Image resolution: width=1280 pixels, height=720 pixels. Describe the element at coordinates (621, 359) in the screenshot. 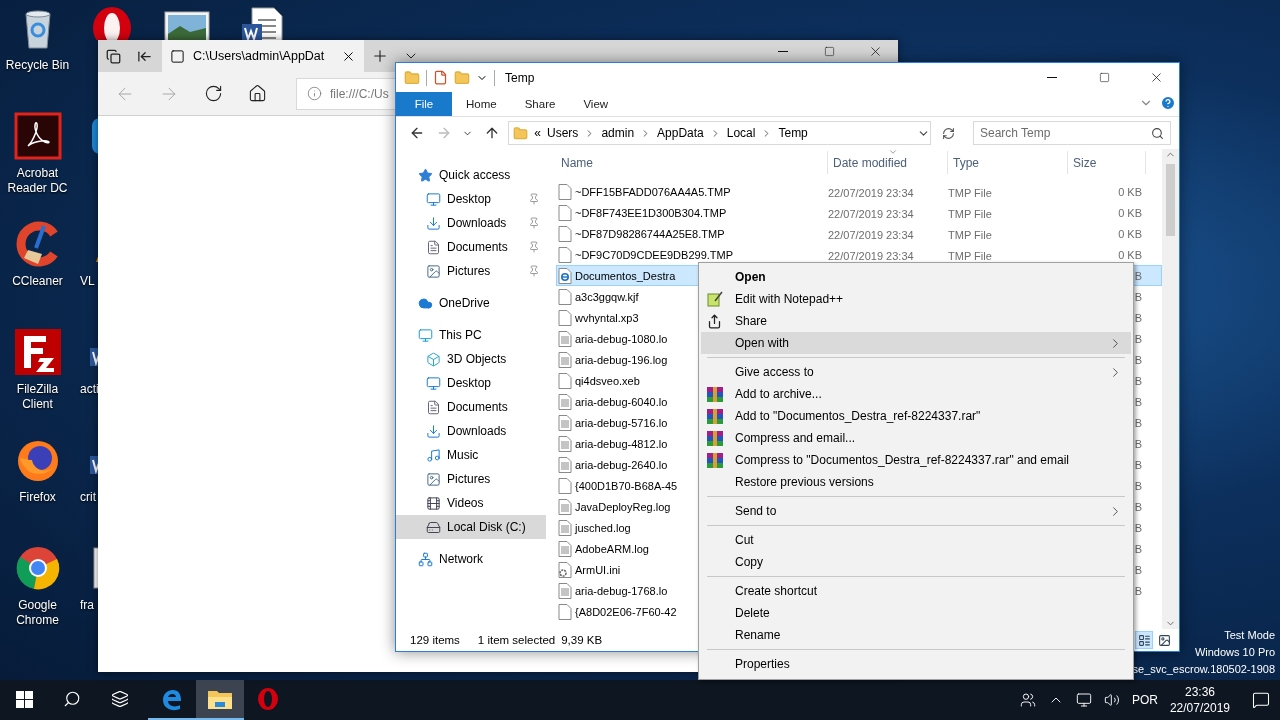

I see `file-name: aria-debug-196.log` at that location.